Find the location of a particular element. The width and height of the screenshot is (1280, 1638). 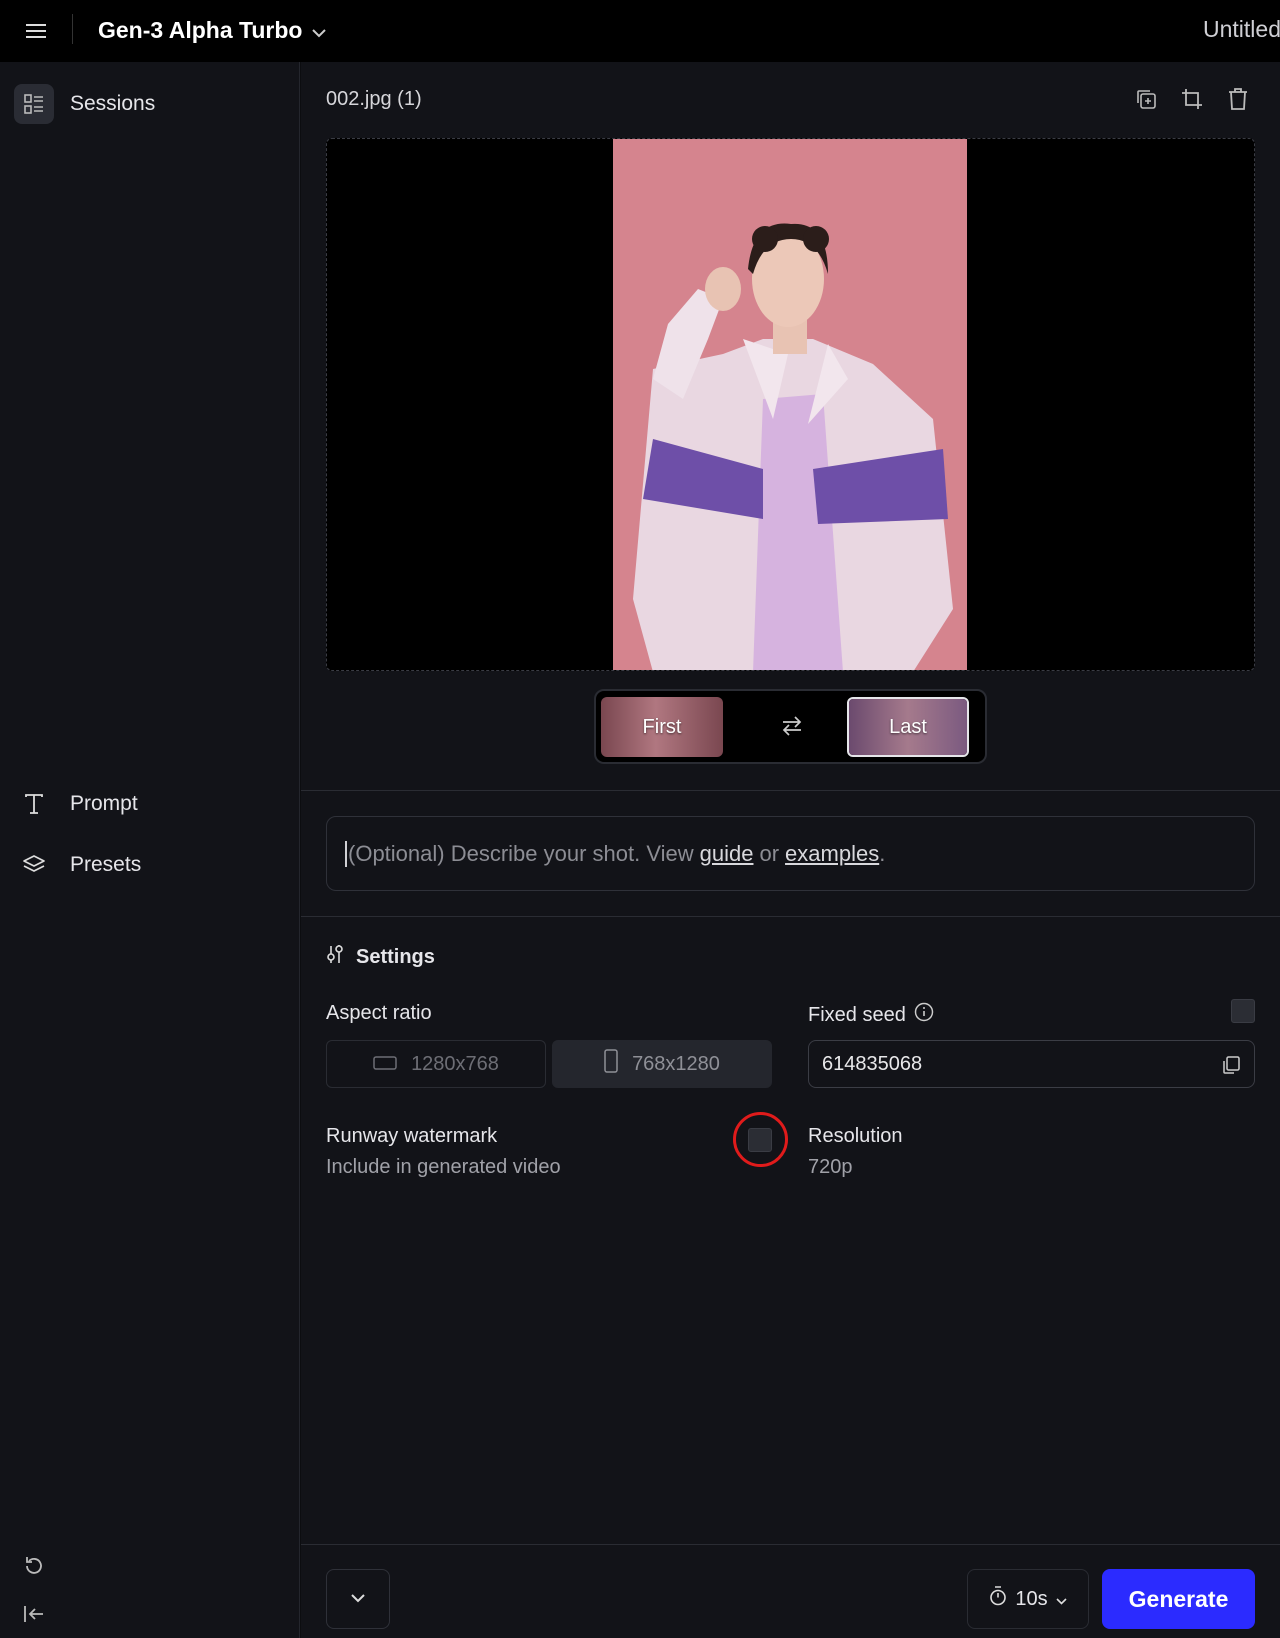

first-frame-button: First is located at coordinates (662, 727).